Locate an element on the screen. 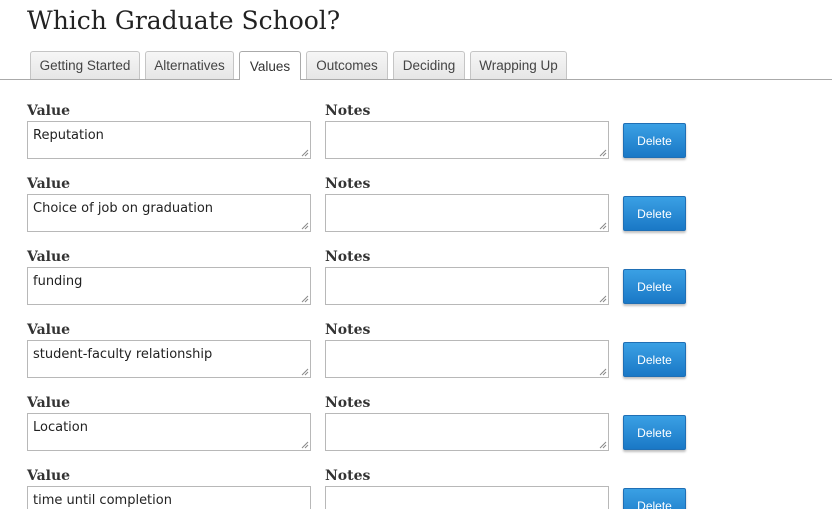 The height and width of the screenshot is (509, 832). tab-outcomes: Outcomes is located at coordinates (347, 65).